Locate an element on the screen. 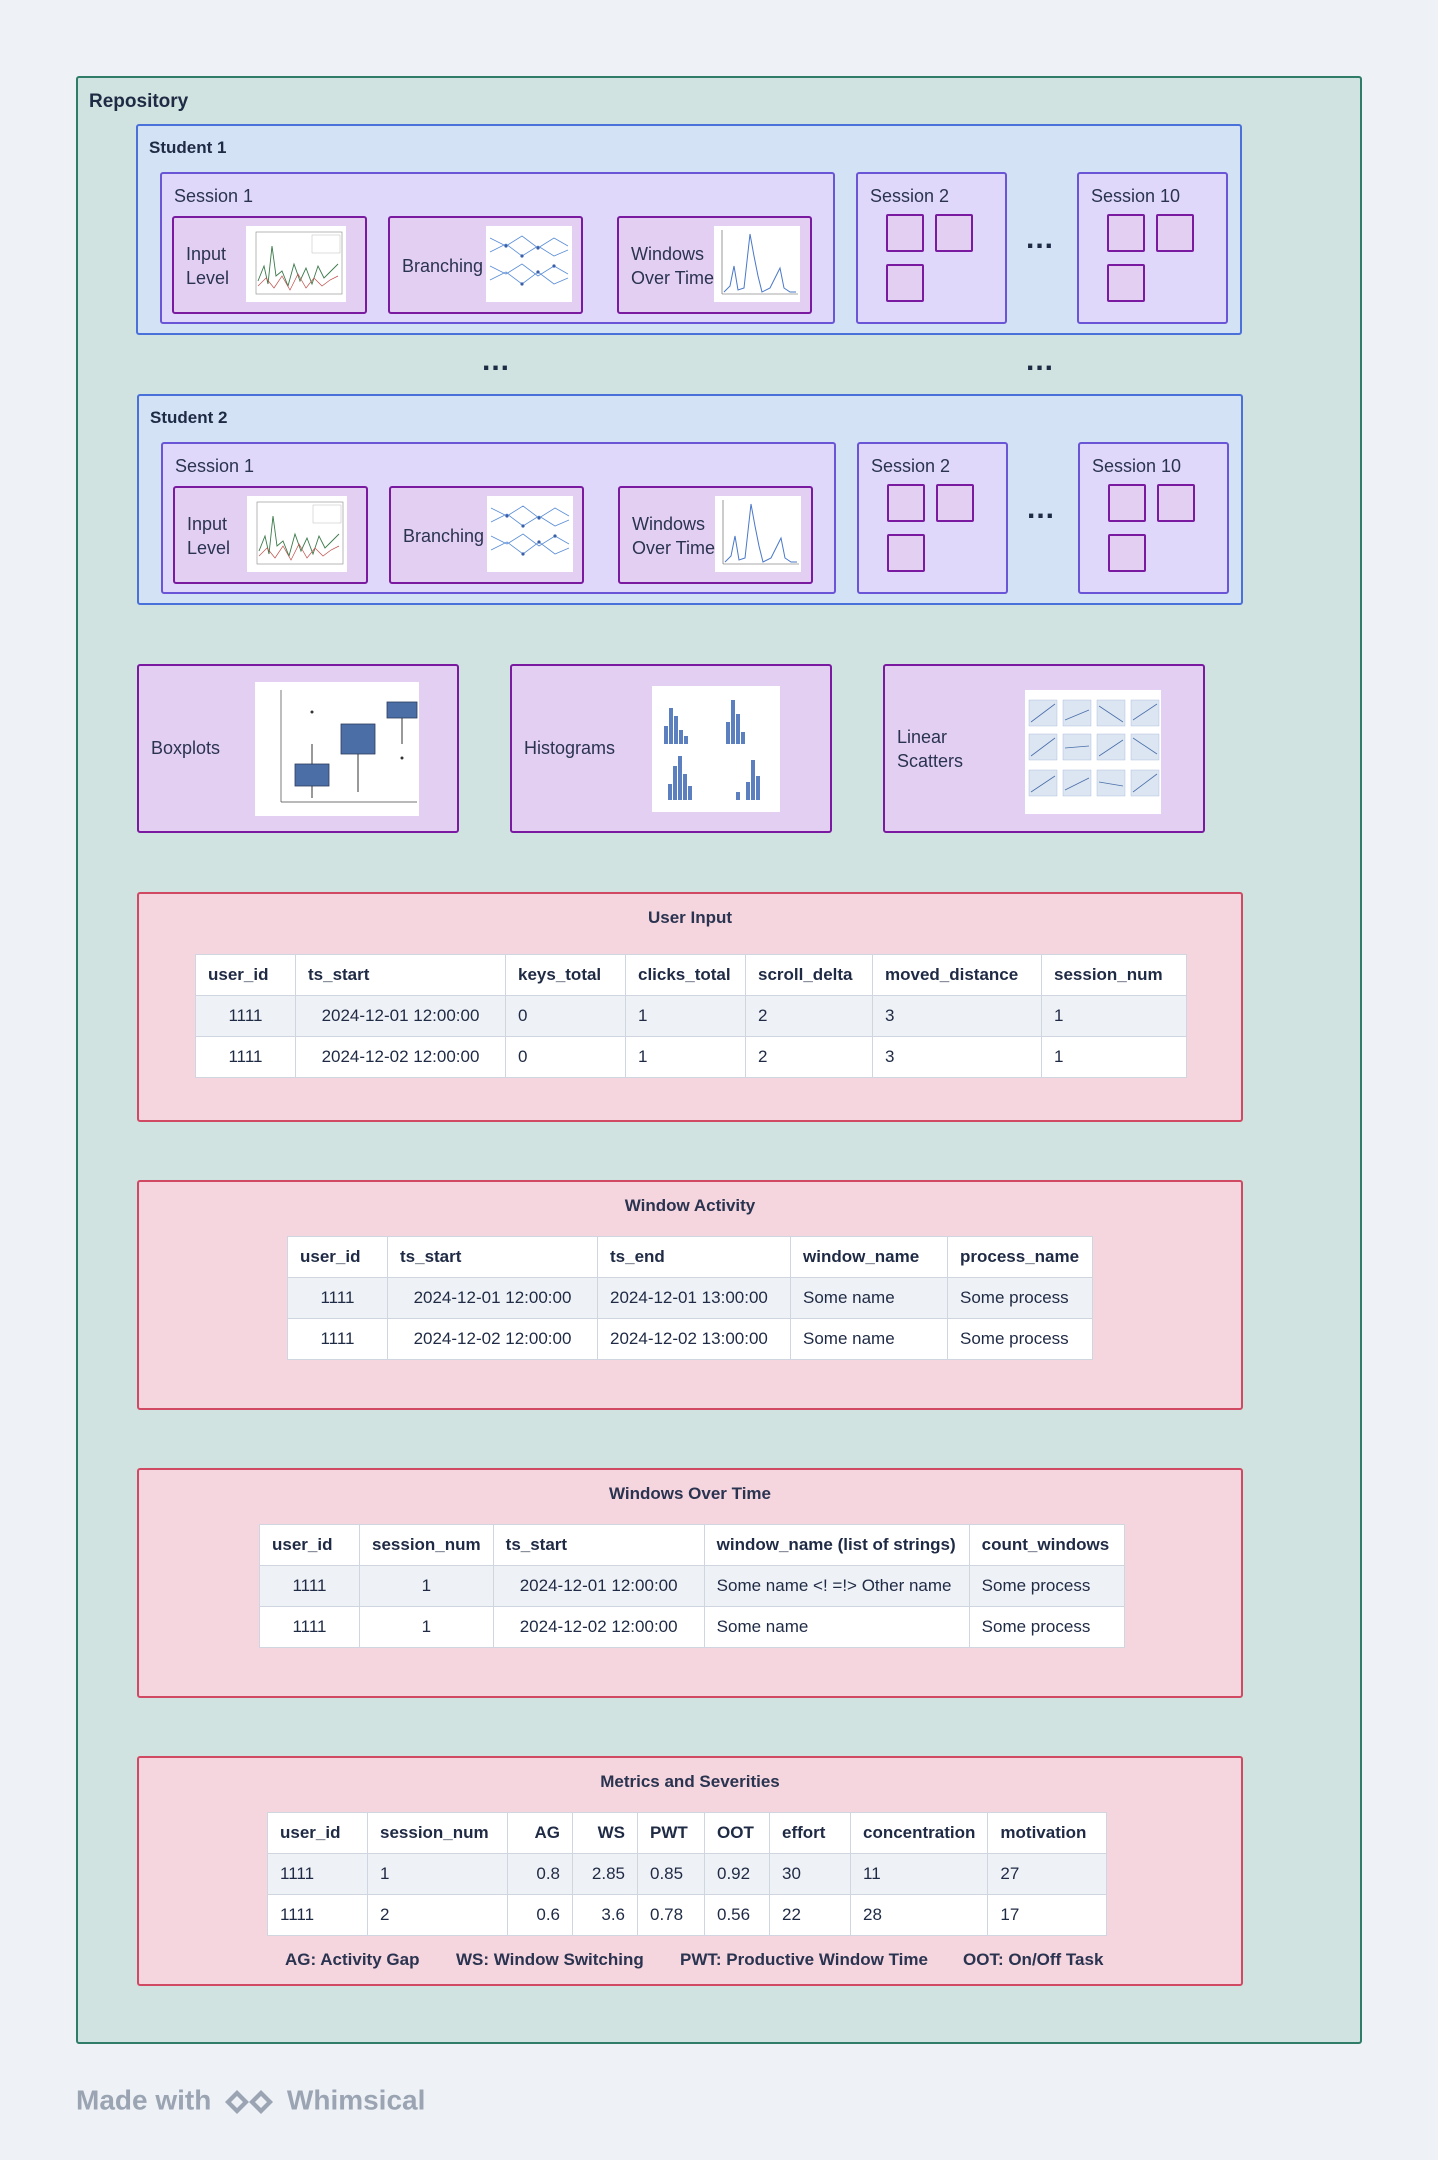  column-header: count_windows is located at coordinates (1046, 1545).